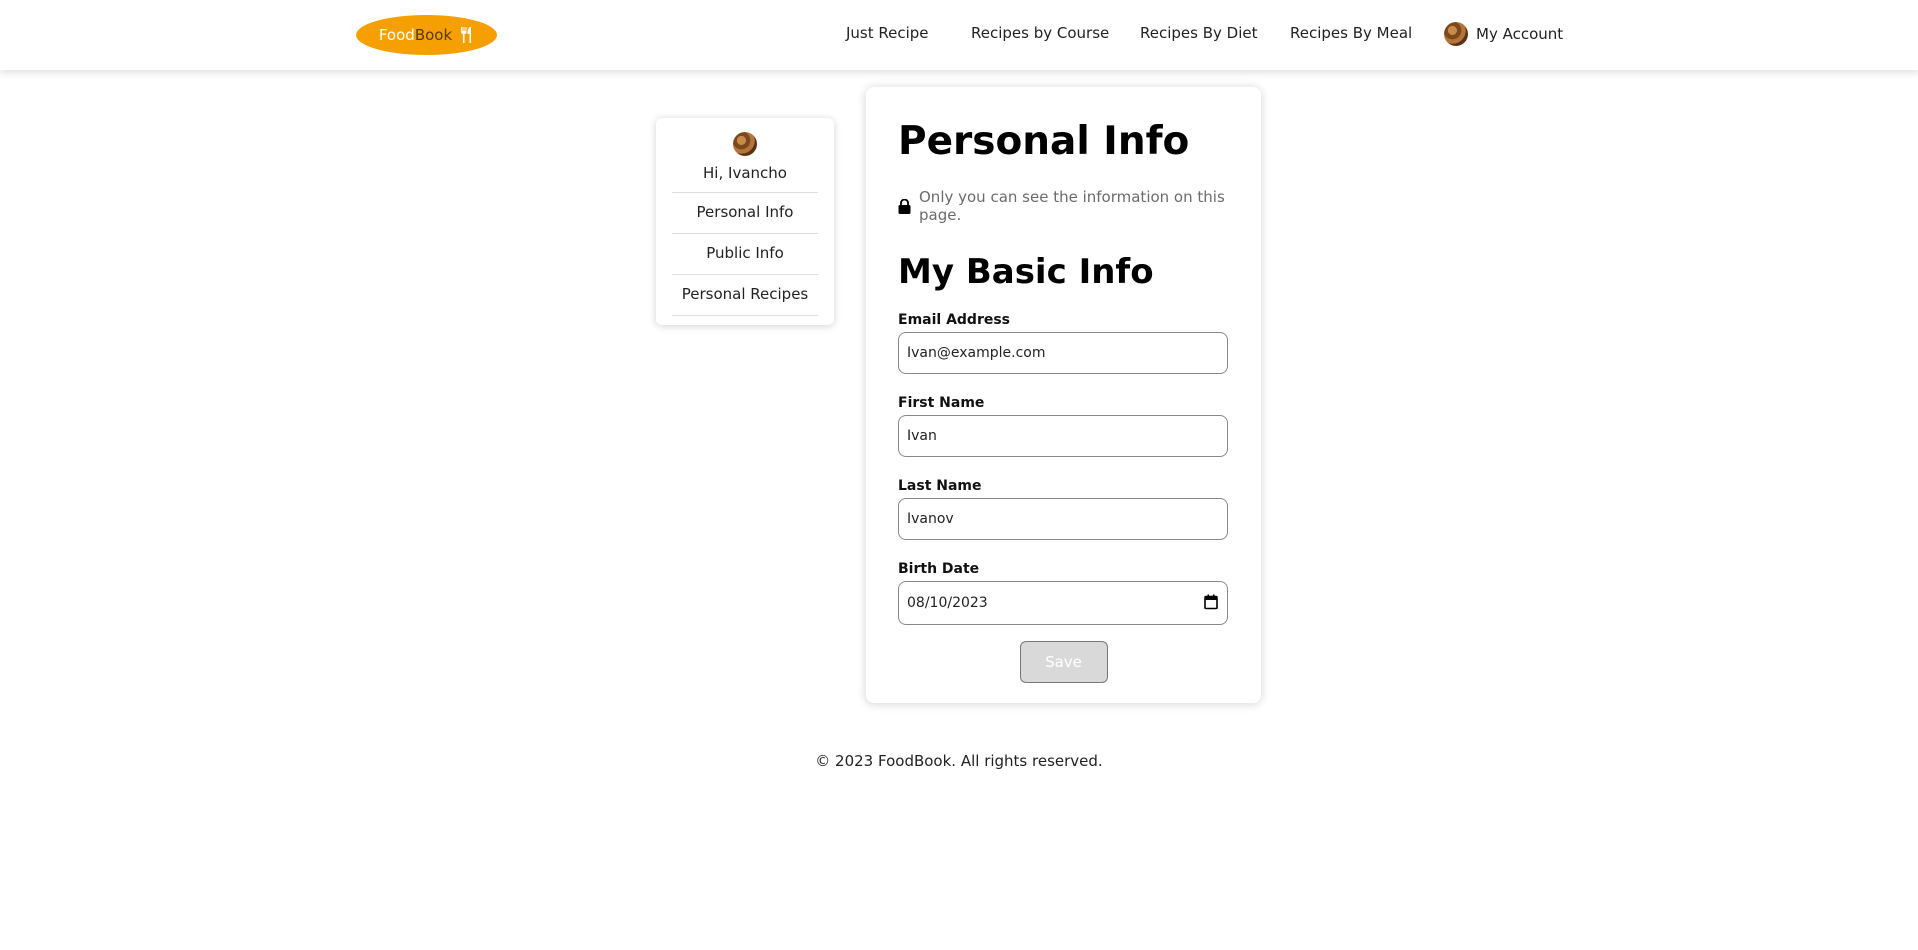  What do you see at coordinates (1351, 33) in the screenshot?
I see `nav-recipes-by-meal: Recipes By Meal` at bounding box center [1351, 33].